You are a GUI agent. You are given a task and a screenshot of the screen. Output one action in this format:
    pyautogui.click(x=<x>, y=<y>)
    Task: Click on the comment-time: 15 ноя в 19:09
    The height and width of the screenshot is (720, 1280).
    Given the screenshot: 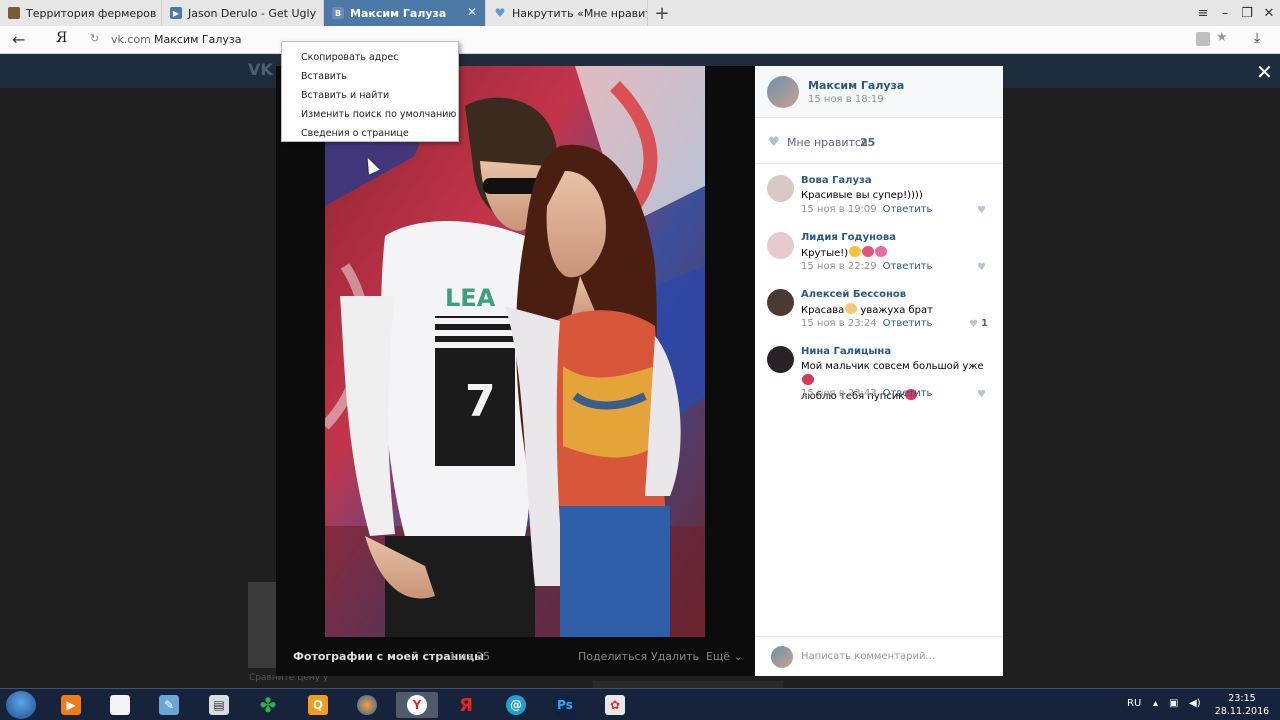 What is the action you would take?
    pyautogui.click(x=839, y=209)
    